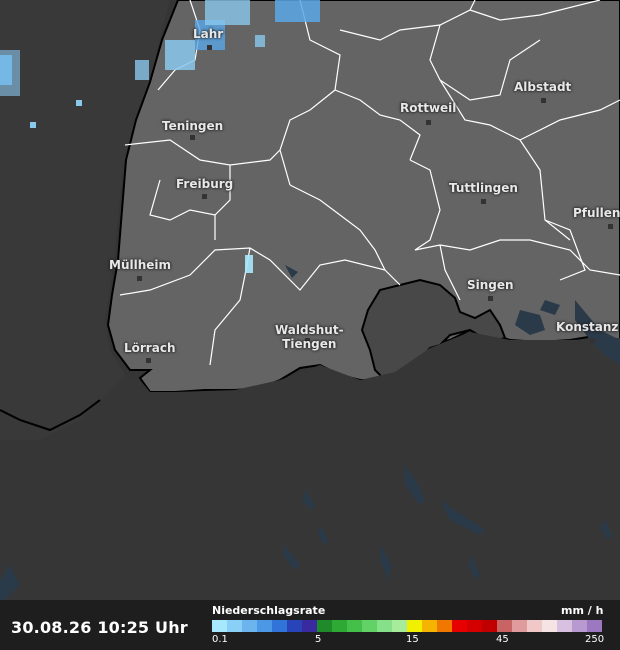 This screenshot has width=620, height=650. Describe the element at coordinates (318, 639) in the screenshot. I see `legend-tick-1: 5` at that location.